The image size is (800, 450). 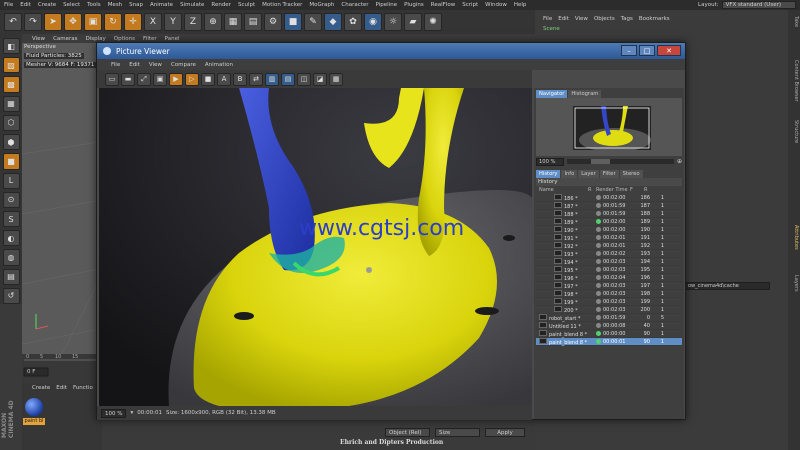 What do you see at coordinates (8, 5) in the screenshot?
I see `menu-item-file: File` at bounding box center [8, 5].